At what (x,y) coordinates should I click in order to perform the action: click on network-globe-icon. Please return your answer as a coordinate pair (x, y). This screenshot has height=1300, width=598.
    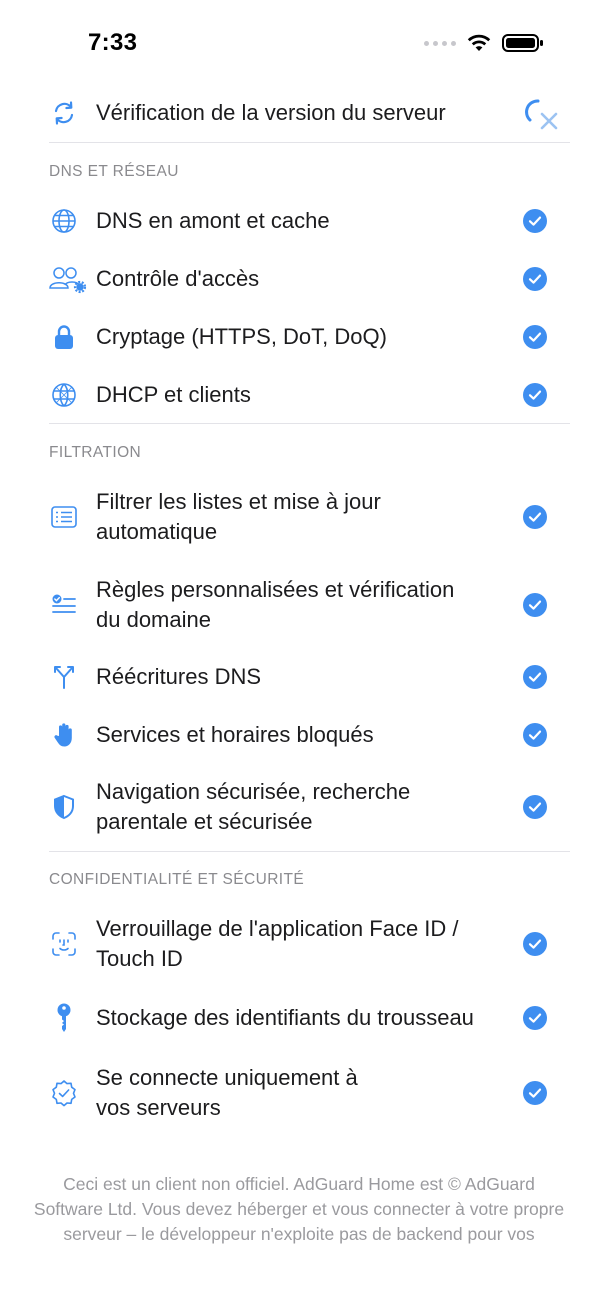
    Looking at the image, I should click on (64, 395).